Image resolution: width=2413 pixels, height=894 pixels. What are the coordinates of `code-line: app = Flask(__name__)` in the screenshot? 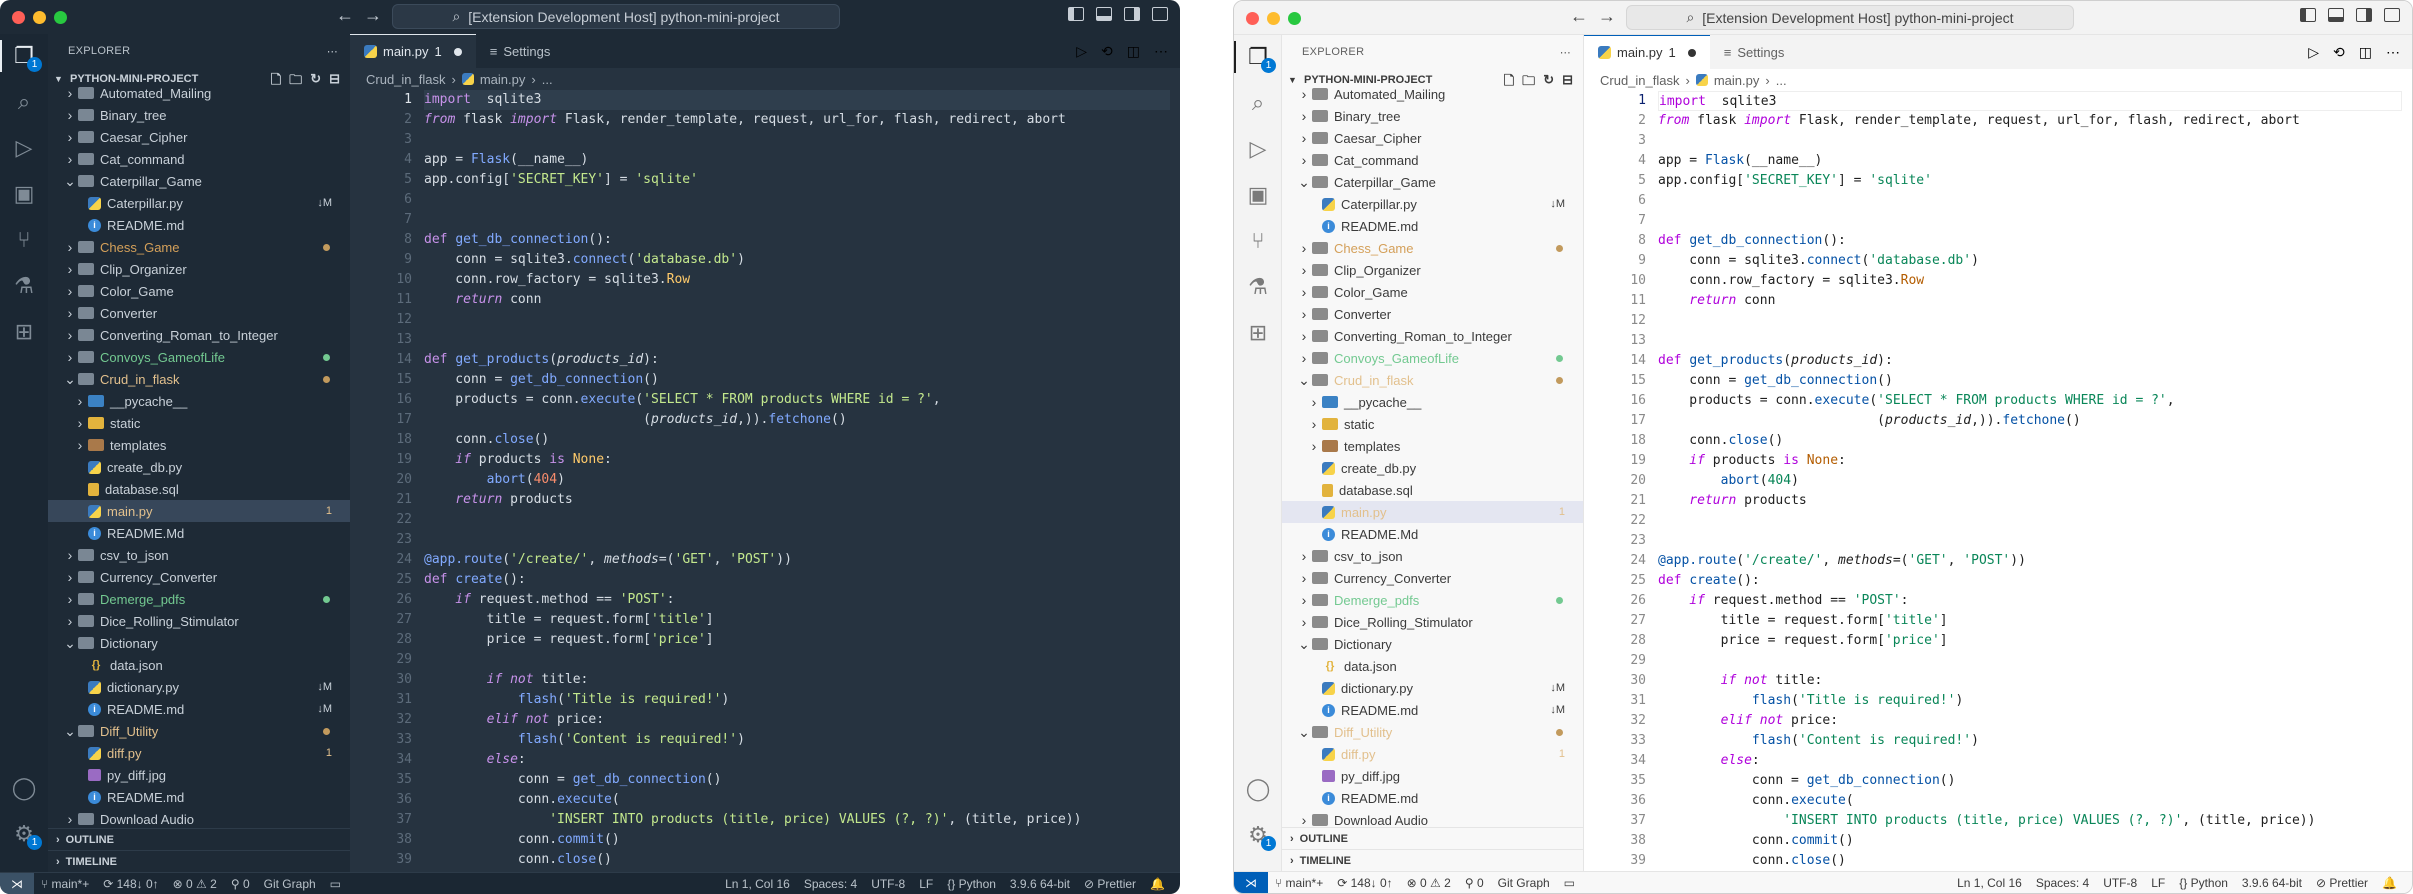 It's located at (797, 160).